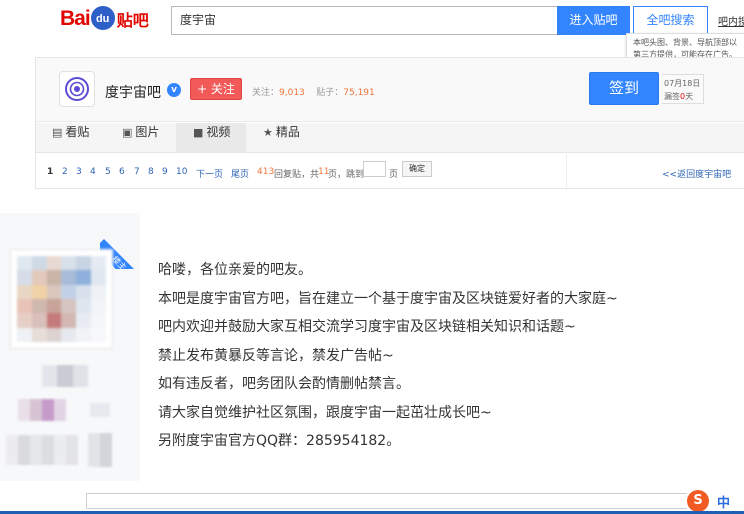 This screenshot has width=744, height=514. I want to click on page-2: 2, so click(65, 172).